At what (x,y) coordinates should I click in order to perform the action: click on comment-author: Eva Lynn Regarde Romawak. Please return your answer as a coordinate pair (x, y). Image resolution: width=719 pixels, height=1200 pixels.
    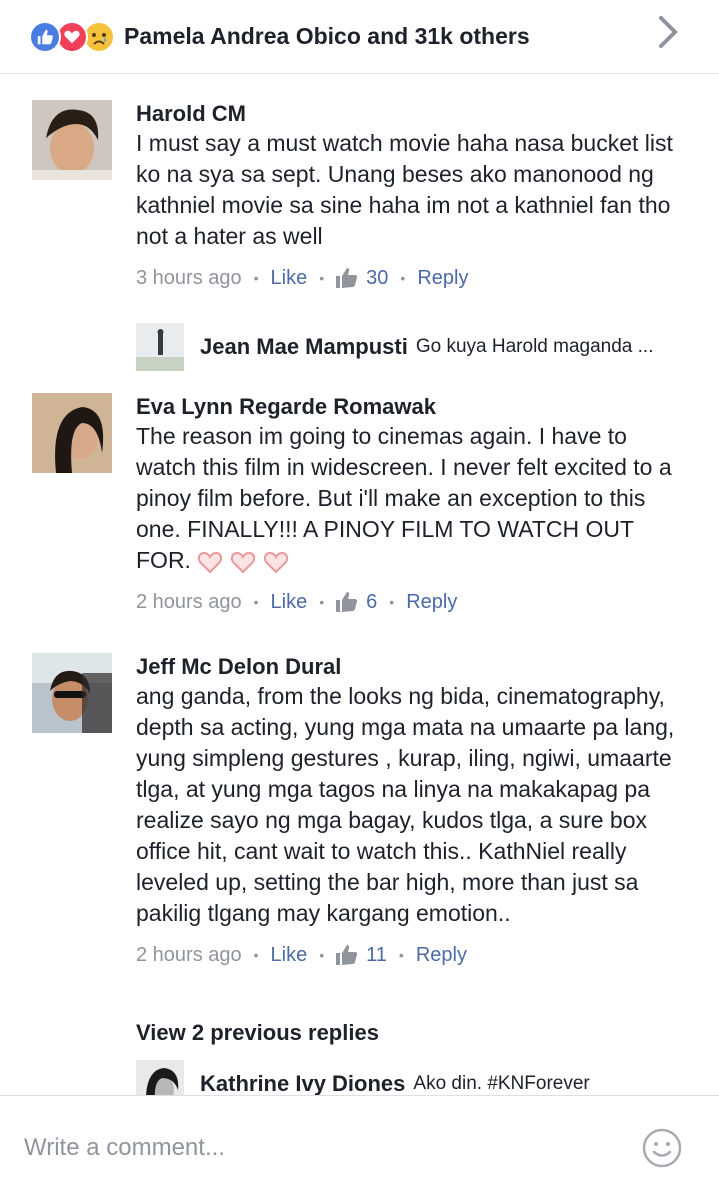
    Looking at the image, I should click on (406, 407).